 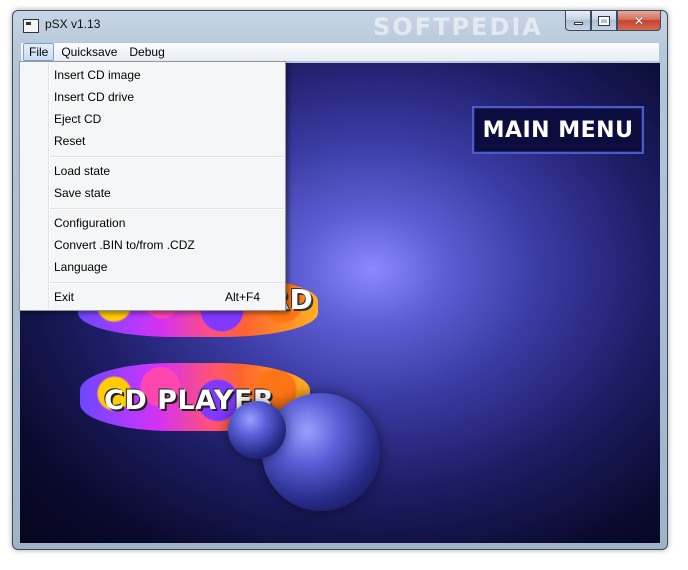 I want to click on menu-load-state: Load state, so click(x=167, y=171).